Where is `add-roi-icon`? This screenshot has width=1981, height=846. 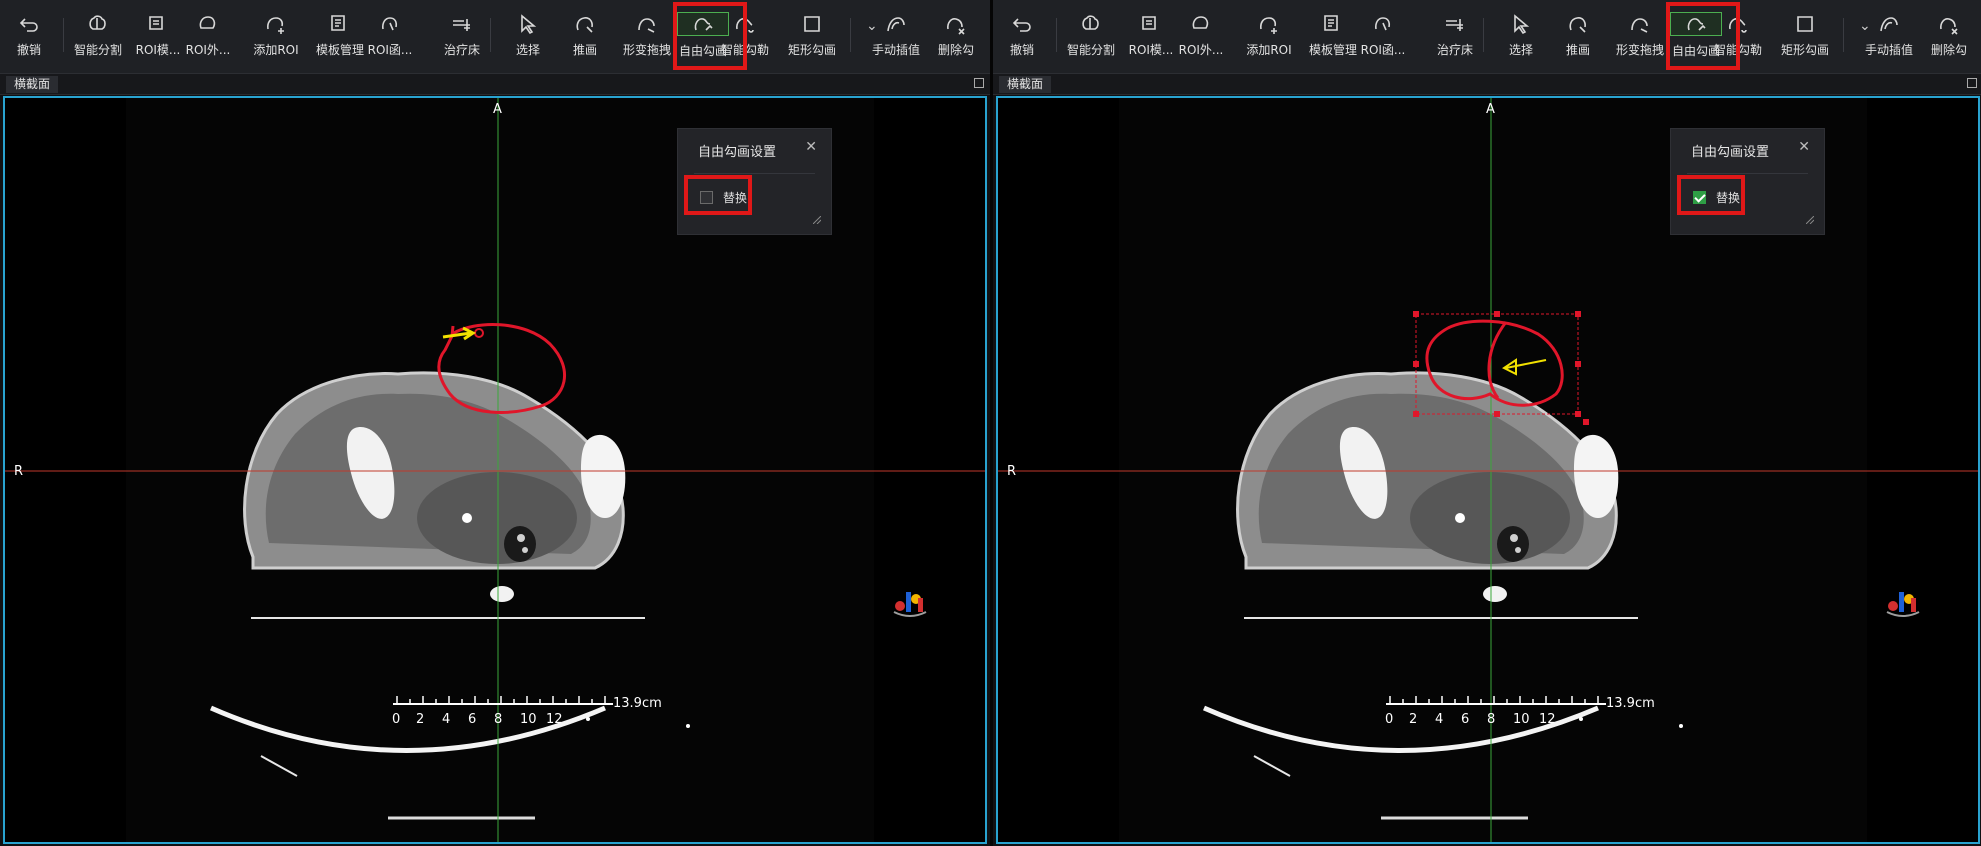
add-roi-icon is located at coordinates (276, 24).